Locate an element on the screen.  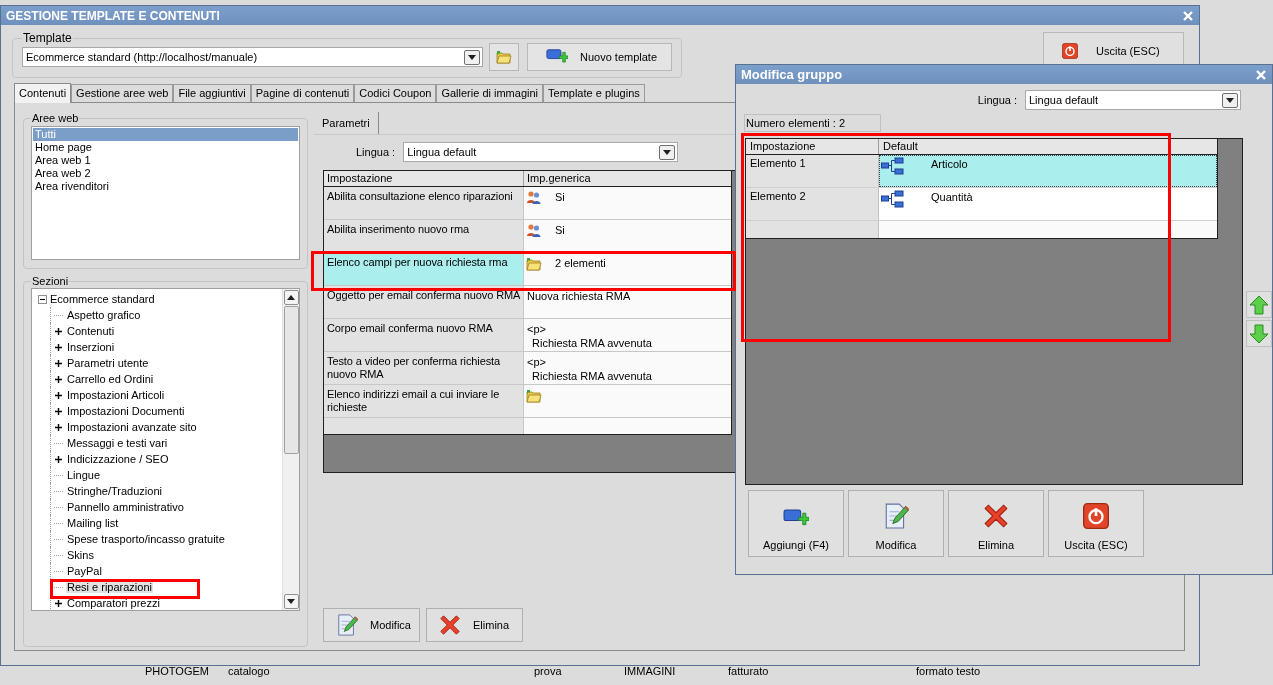
window-title: Modifica gruppo is located at coordinates (792, 74).